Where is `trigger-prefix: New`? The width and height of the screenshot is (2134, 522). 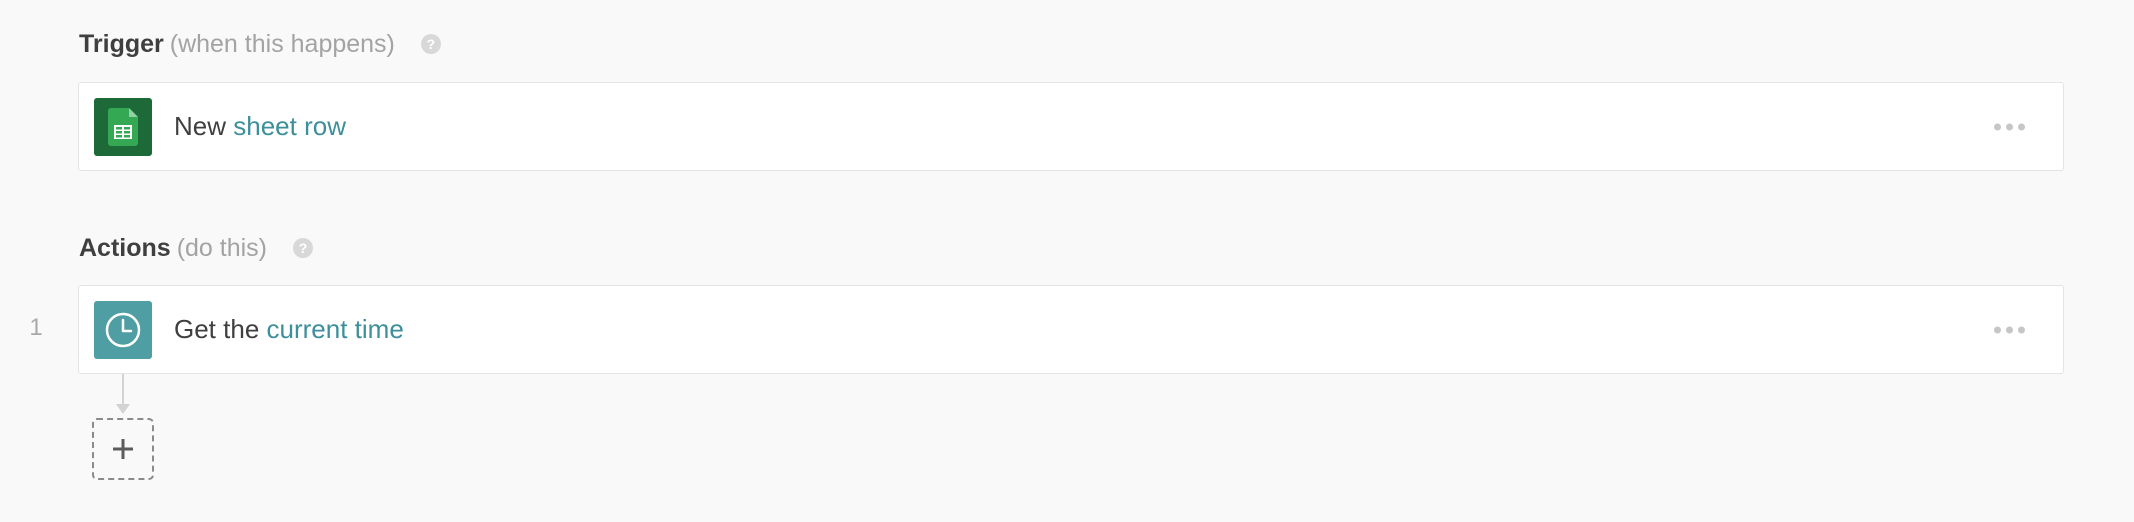
trigger-prefix: New is located at coordinates (200, 126).